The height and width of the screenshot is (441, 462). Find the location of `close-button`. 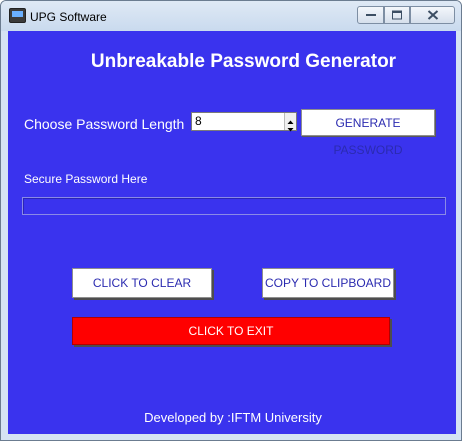

close-button is located at coordinates (432, 15).